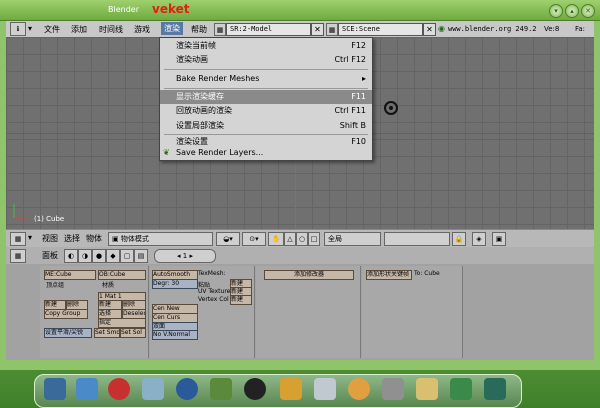 Image resolution: width=600 pixels, height=408 pixels. What do you see at coordinates (325, 389) in the screenshot?
I see `image-viewer-icon` at bounding box center [325, 389].